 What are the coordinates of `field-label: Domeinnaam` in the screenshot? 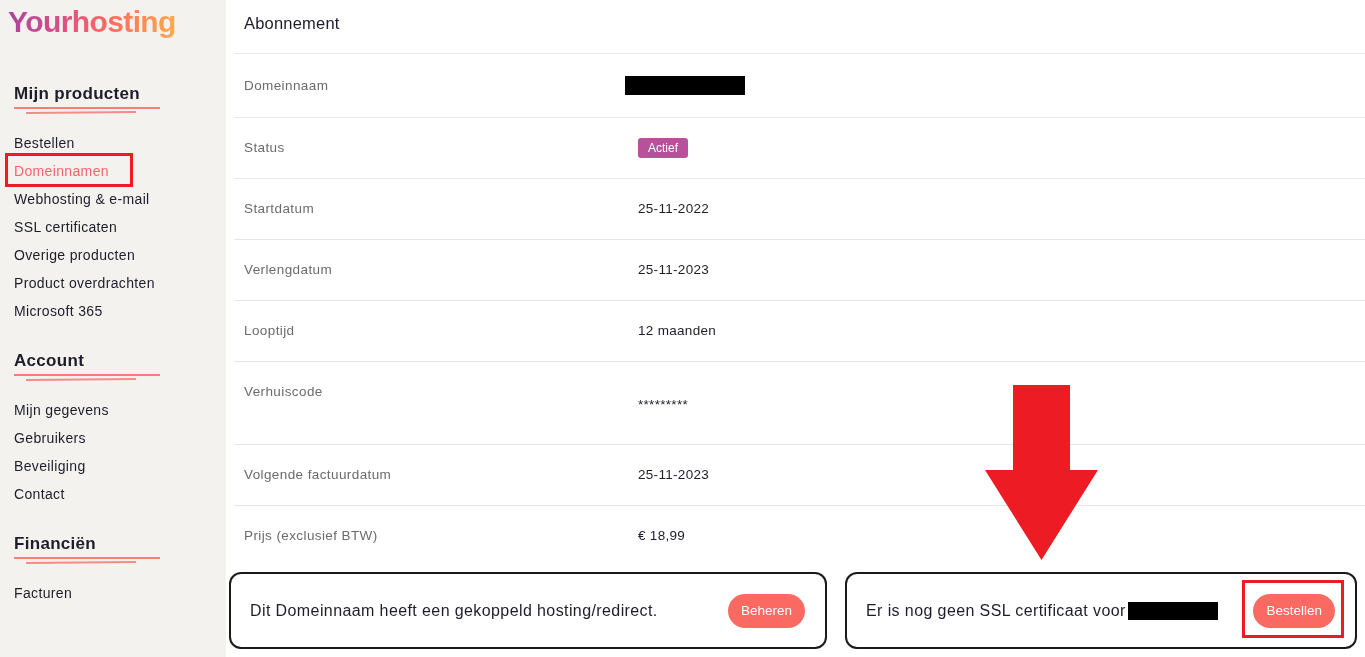 It's located at (286, 85).